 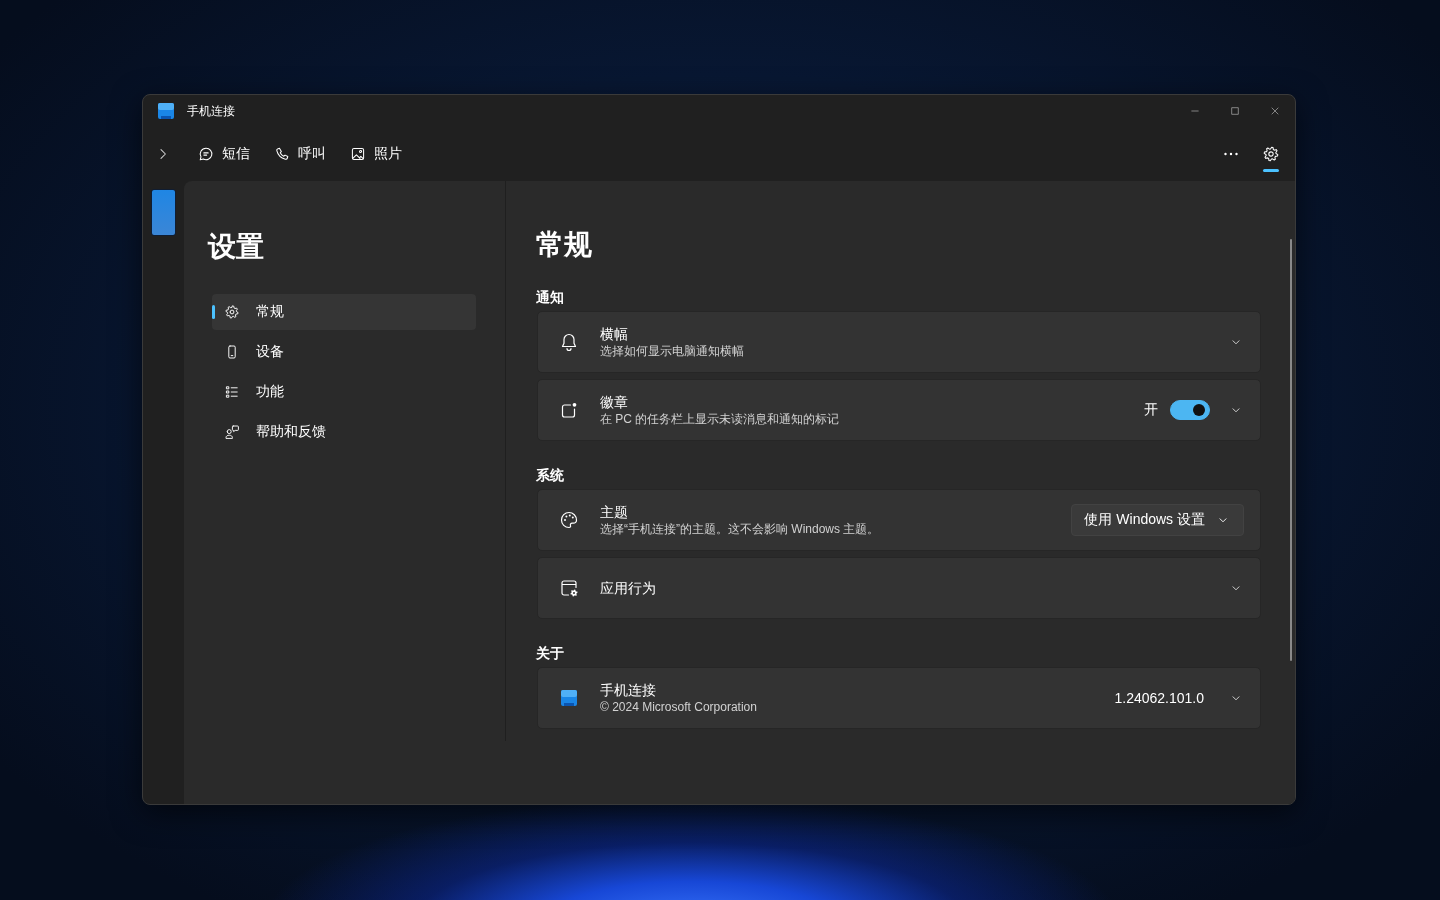 What do you see at coordinates (740, 529) in the screenshot?
I see `card-subtitle: 选择“手机连接”的主题。这不会影响 Windows 主题。` at bounding box center [740, 529].